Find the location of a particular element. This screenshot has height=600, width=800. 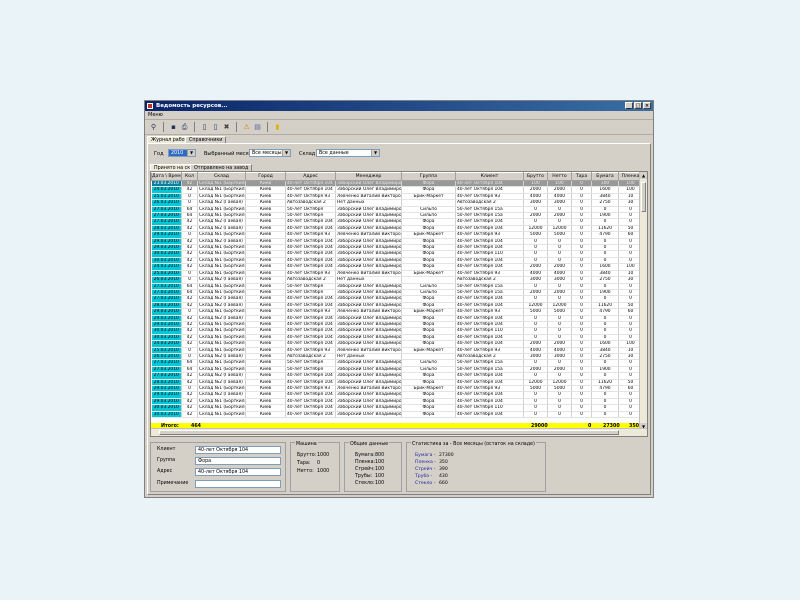

stats-item-value: 390 is located at coordinates (443, 469).